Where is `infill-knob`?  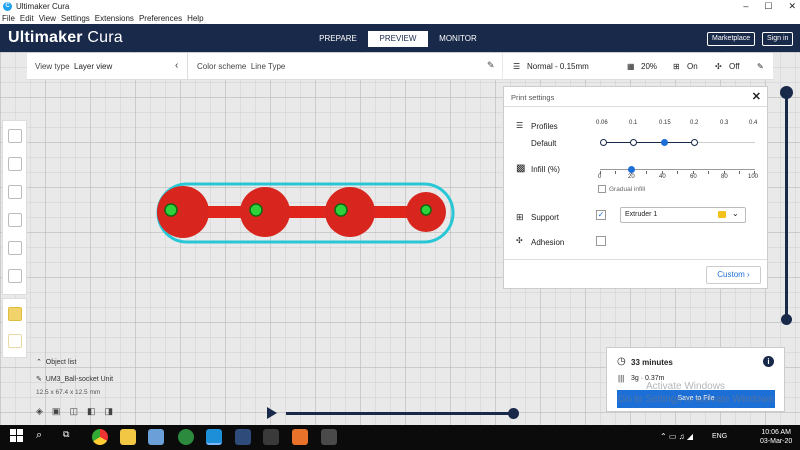 infill-knob is located at coordinates (631, 169).